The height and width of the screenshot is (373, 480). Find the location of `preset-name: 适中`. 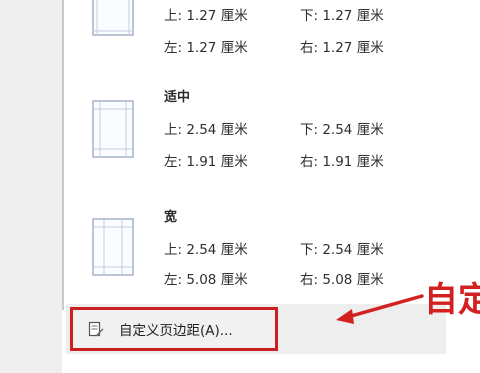

preset-name: 适中 is located at coordinates (177, 97).